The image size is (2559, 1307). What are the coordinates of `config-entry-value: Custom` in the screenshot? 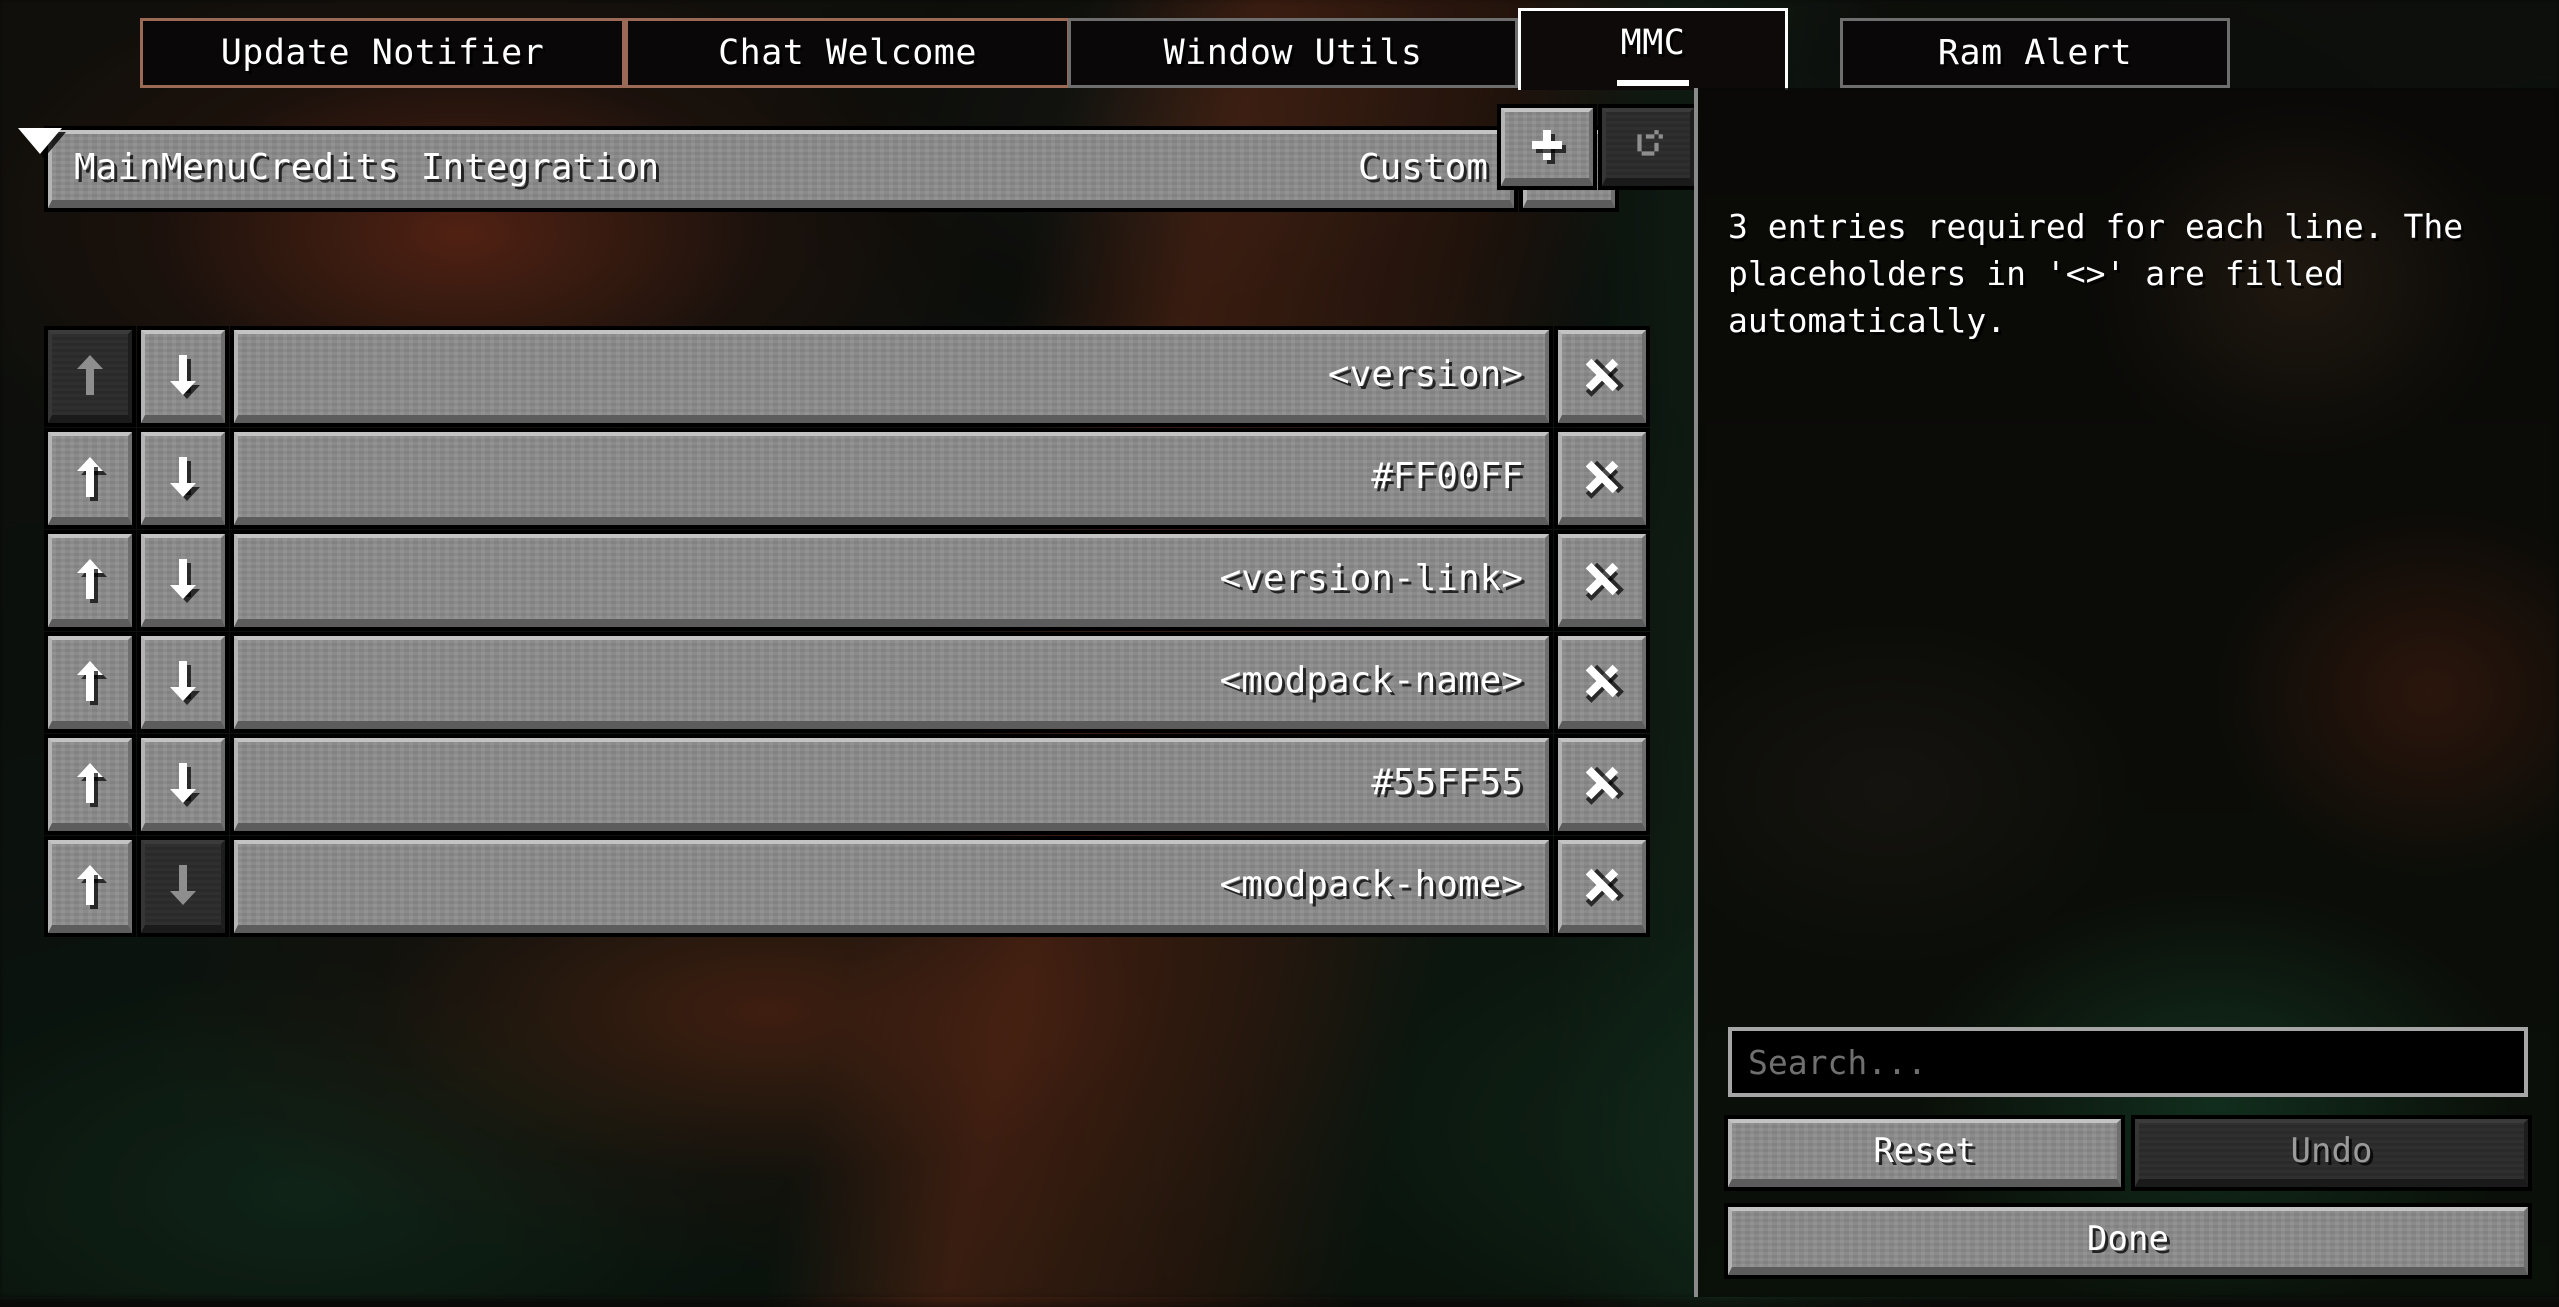 It's located at (1423, 167).